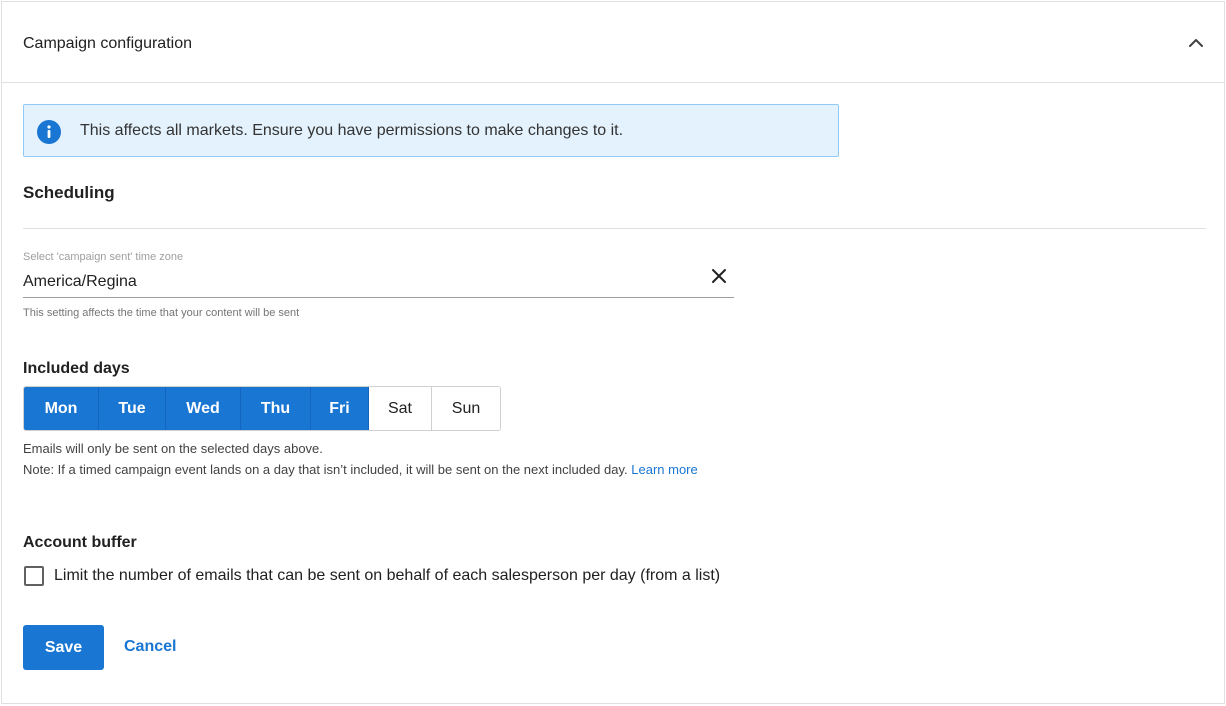  I want to click on info-icon, so click(49, 132).